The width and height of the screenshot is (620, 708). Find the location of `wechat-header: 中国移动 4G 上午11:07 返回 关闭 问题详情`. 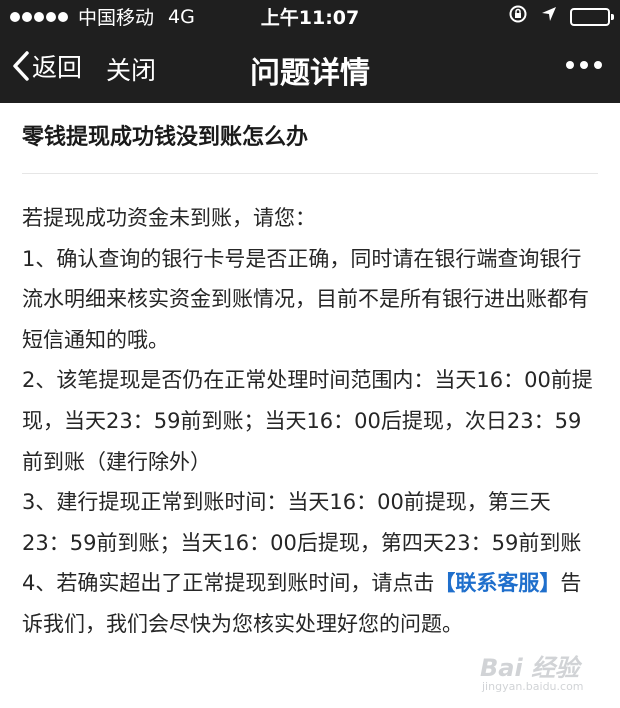

wechat-header: 中国移动 4G 上午11:07 返回 关闭 问题详情 is located at coordinates (310, 51).